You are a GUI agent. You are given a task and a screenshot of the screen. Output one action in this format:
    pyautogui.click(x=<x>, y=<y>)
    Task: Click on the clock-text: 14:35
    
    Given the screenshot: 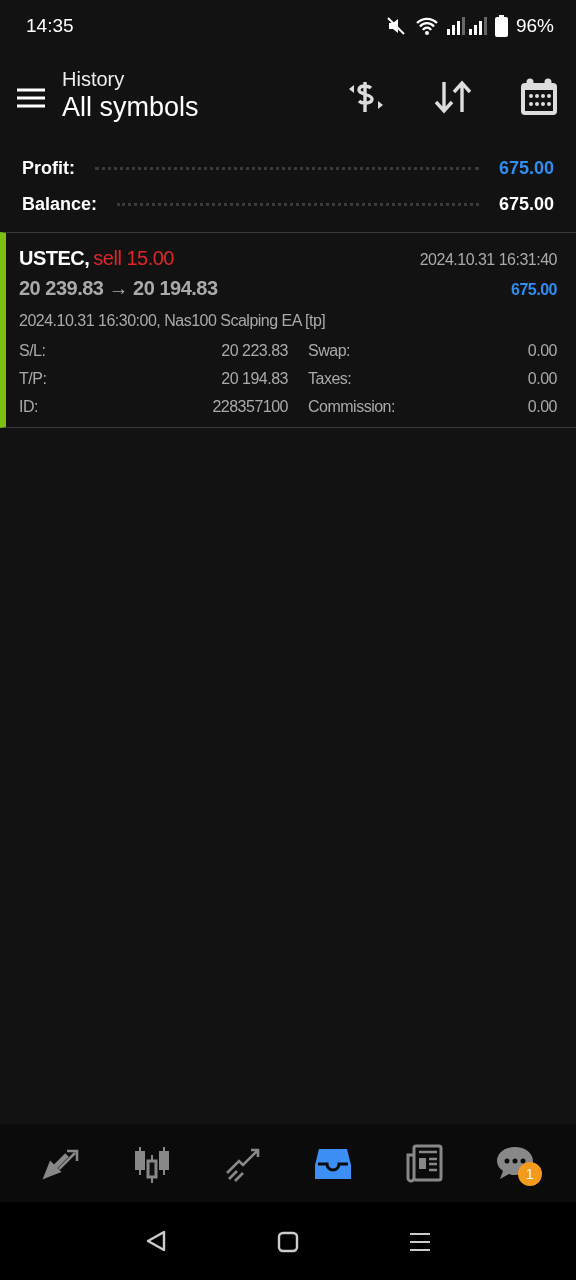 What is the action you would take?
    pyautogui.click(x=50, y=25)
    